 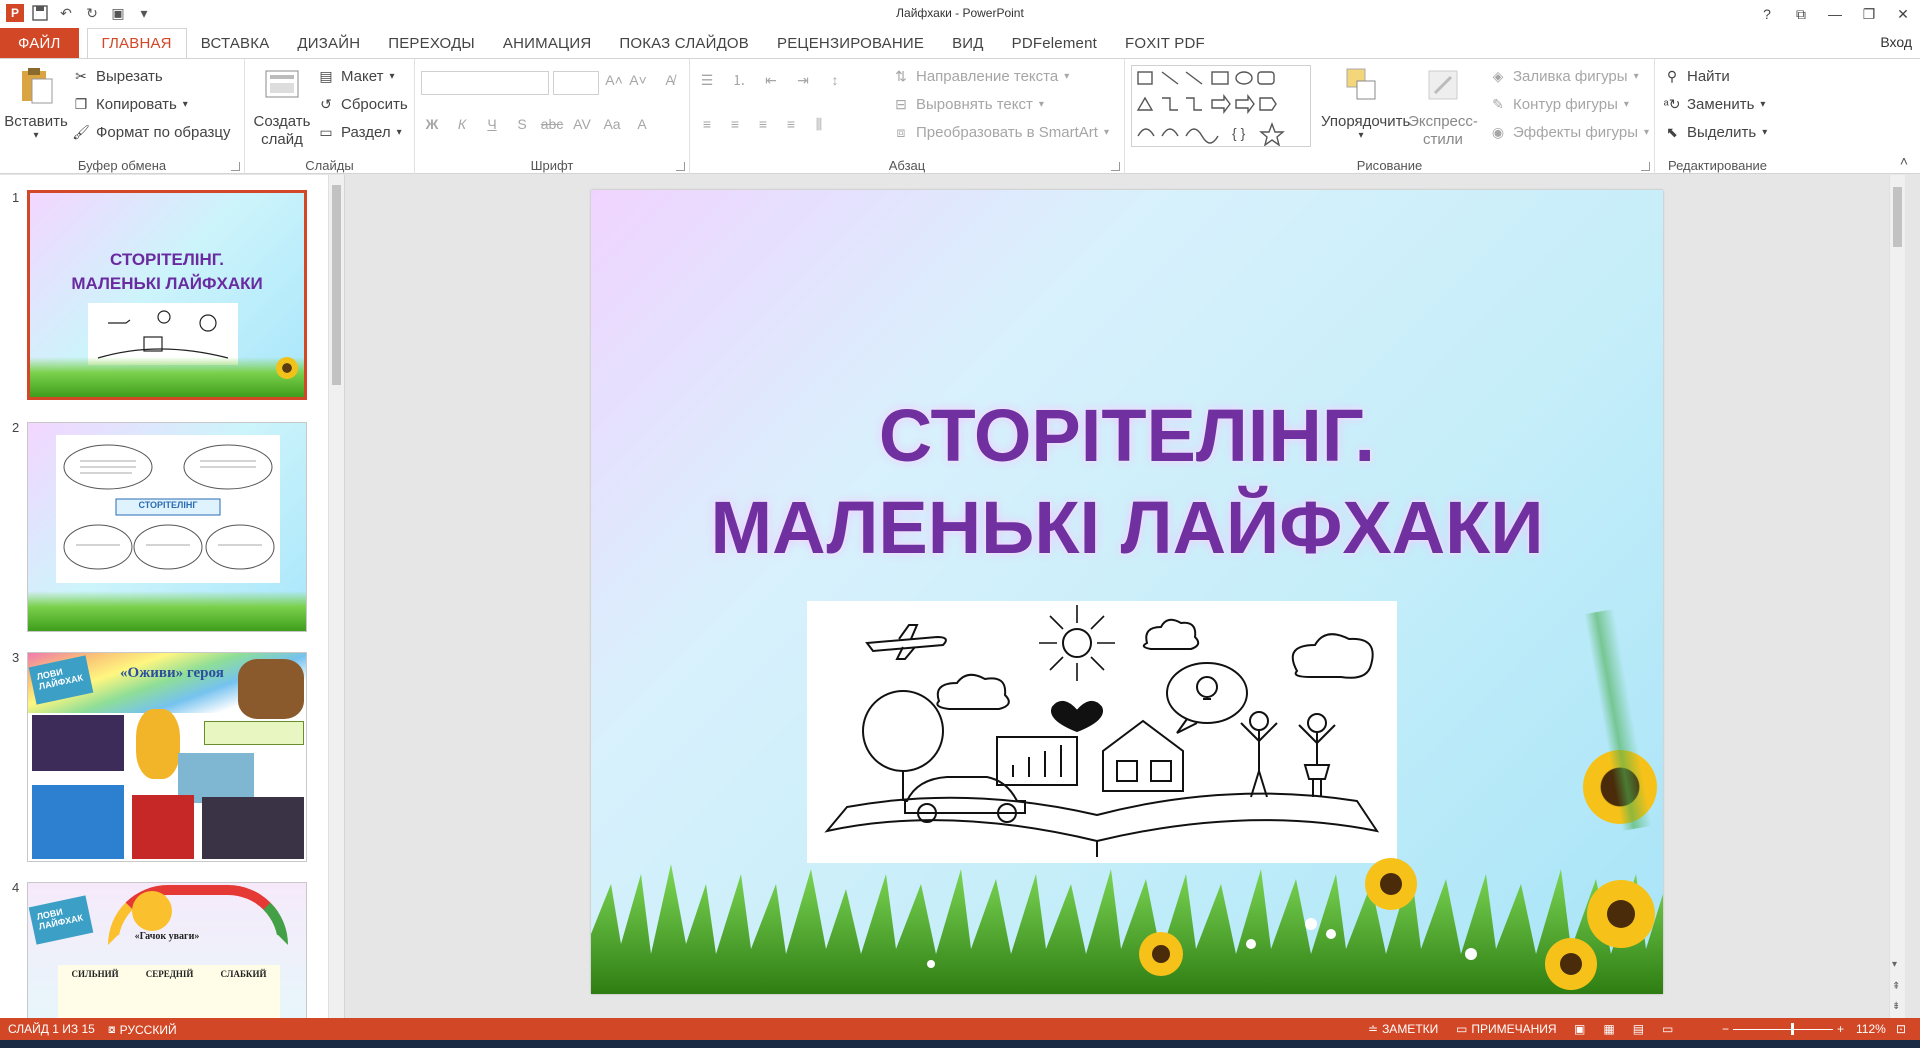 I want to click on scroll-down-arrow-icon: ▾, so click(x=1894, y=964).